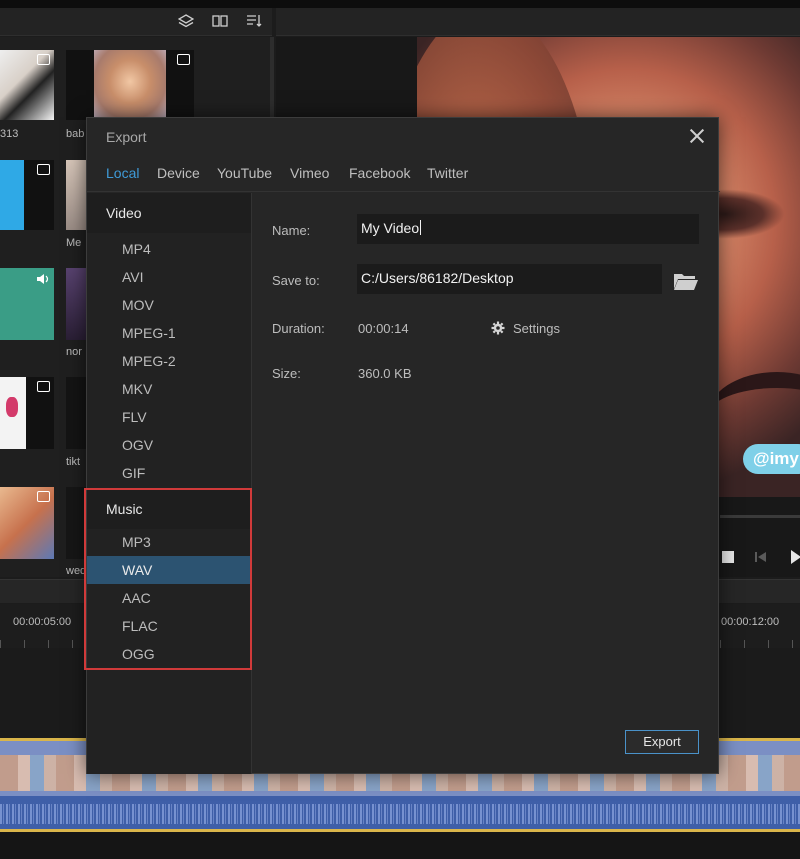  What do you see at coordinates (697, 136) in the screenshot?
I see `close-icon` at bounding box center [697, 136].